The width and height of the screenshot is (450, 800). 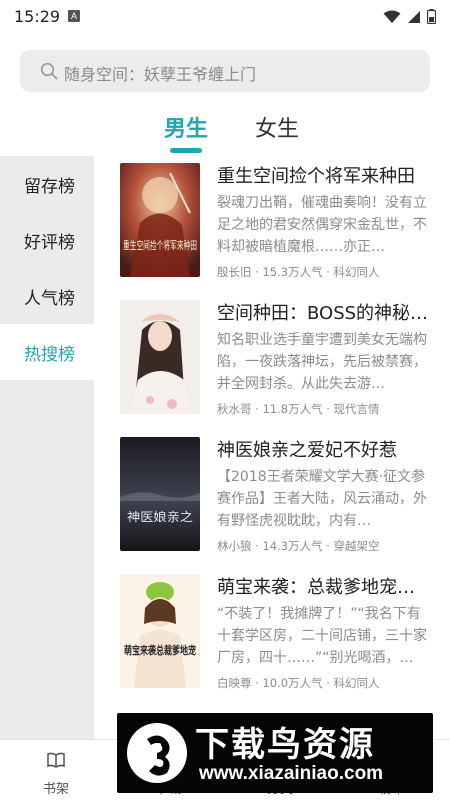 What do you see at coordinates (307, 450) in the screenshot?
I see `book-title: 神医娘亲之爱妃不好惹` at bounding box center [307, 450].